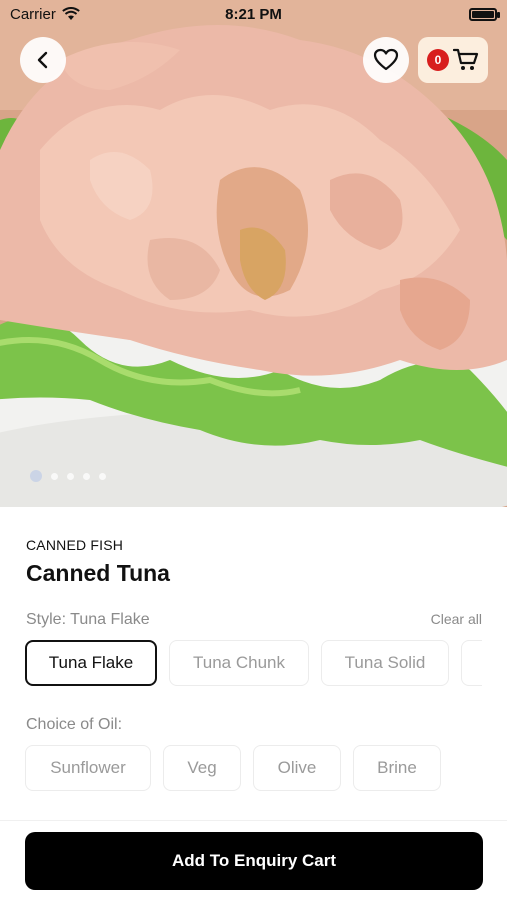 The width and height of the screenshot is (507, 900). I want to click on oil-option-brine: Brine, so click(397, 768).